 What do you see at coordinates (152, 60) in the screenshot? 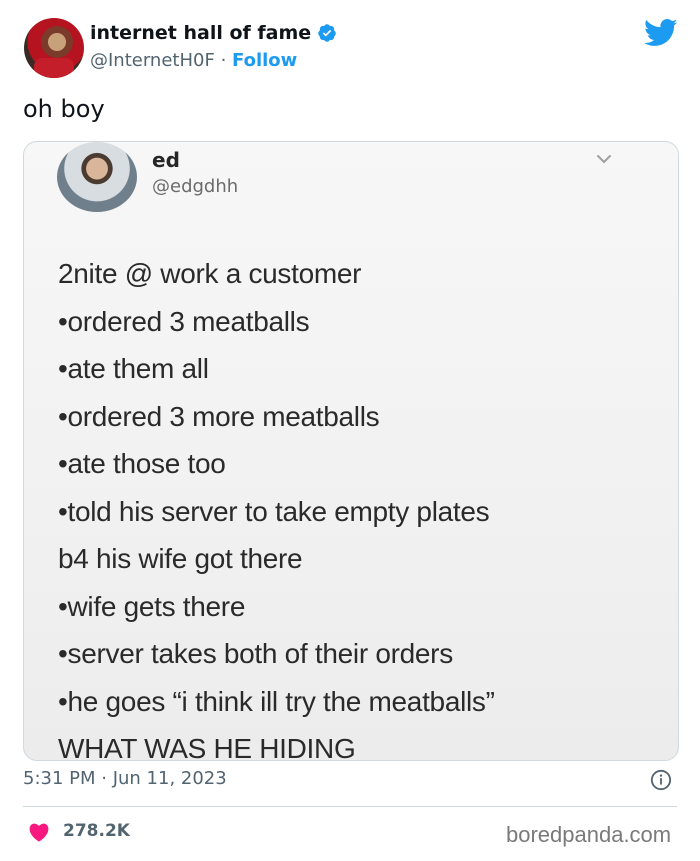
I see `author-handle: @InternetH0F` at bounding box center [152, 60].